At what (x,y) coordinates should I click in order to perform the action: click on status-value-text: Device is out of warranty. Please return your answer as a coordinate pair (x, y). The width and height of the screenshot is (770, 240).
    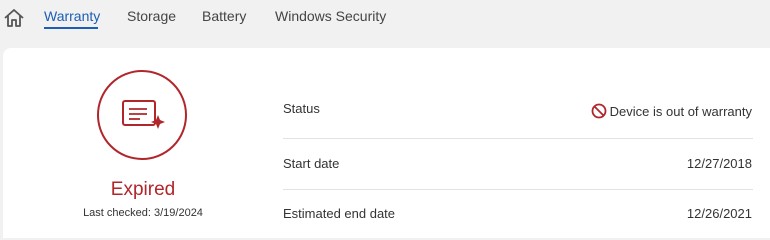
    Looking at the image, I should click on (680, 111).